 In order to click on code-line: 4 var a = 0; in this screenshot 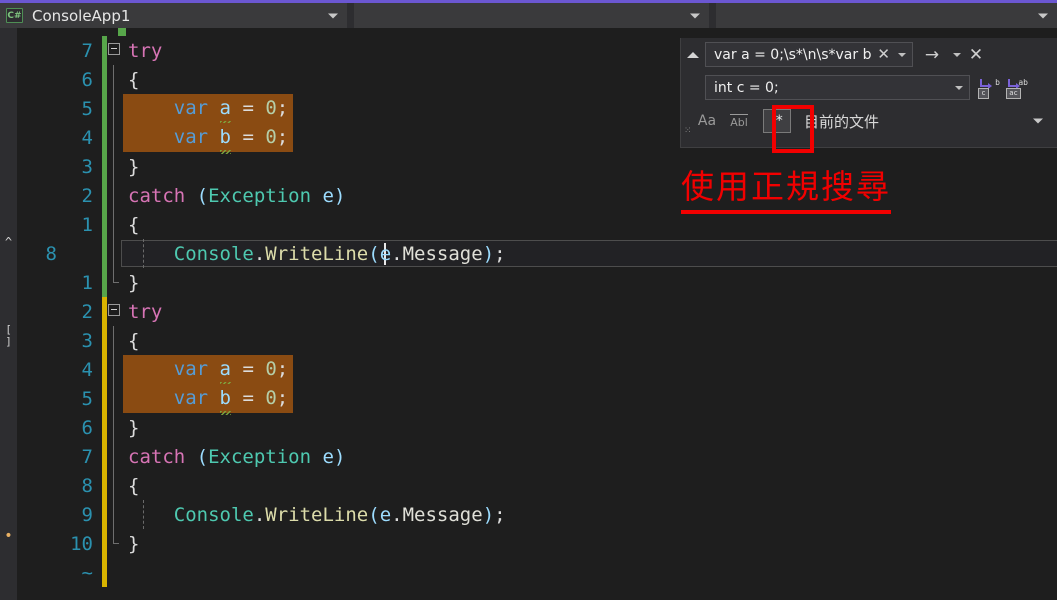, I will do `click(537, 369)`.